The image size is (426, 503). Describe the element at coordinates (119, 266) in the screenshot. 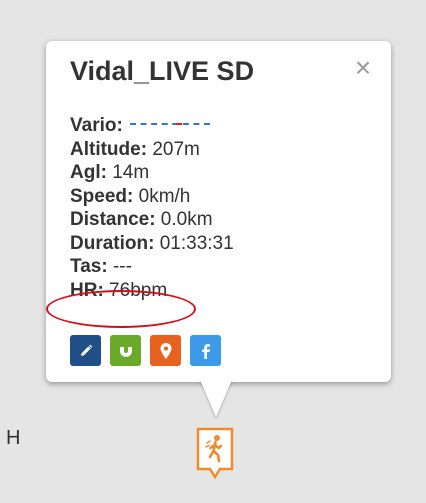

I see `stat-value: ---` at that location.